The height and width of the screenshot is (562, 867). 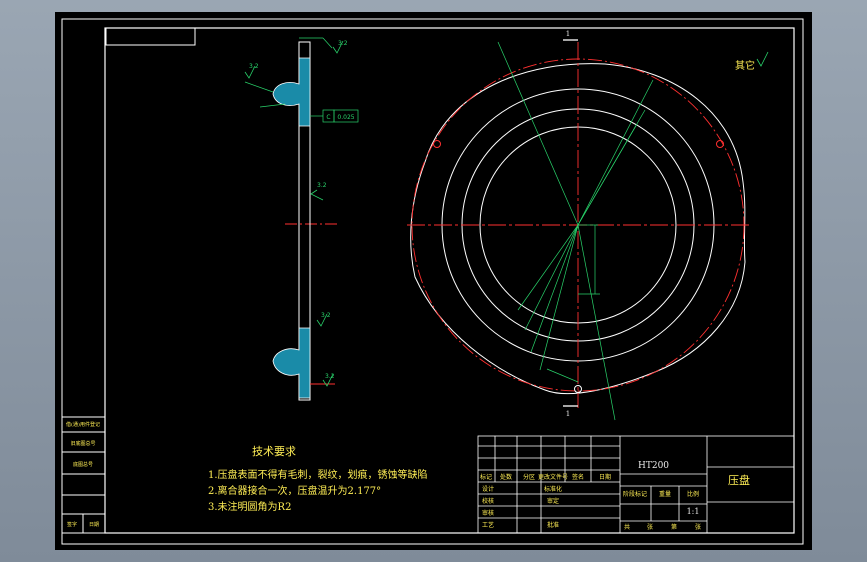 I want to click on upper-section-hatch, so click(x=291, y=92).